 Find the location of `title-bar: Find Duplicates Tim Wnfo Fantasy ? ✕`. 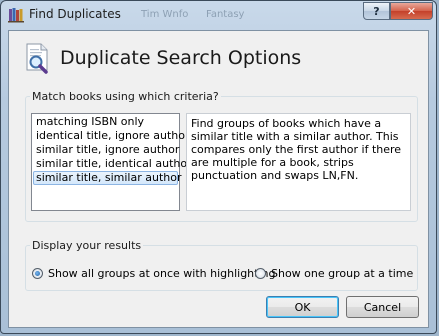

title-bar: Find Duplicates Tim Wnfo Fantasy ? ✕ is located at coordinates (218, 15).